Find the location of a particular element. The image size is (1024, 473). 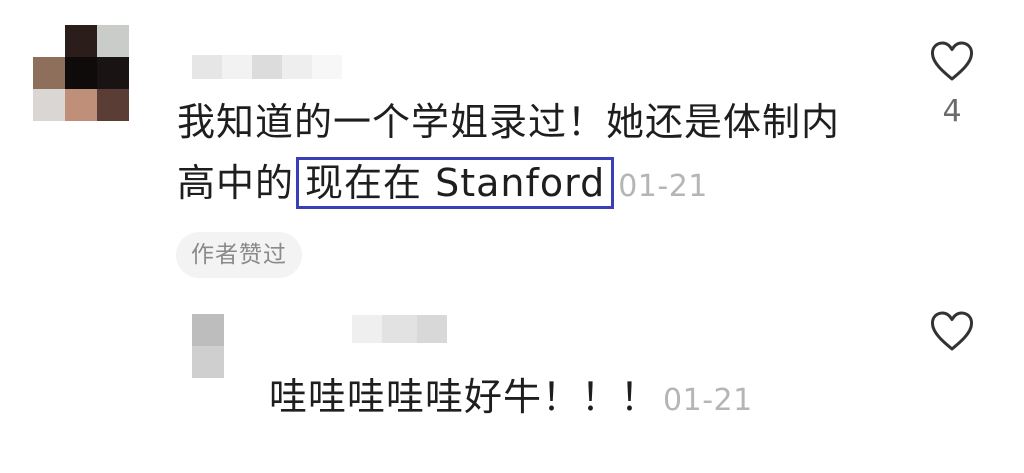

reply-timestamp: 01-21 is located at coordinates (708, 400).